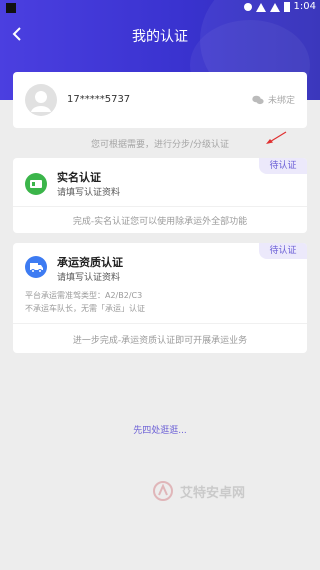  Describe the element at coordinates (36, 184) in the screenshot. I see `id-card-icon` at that location.